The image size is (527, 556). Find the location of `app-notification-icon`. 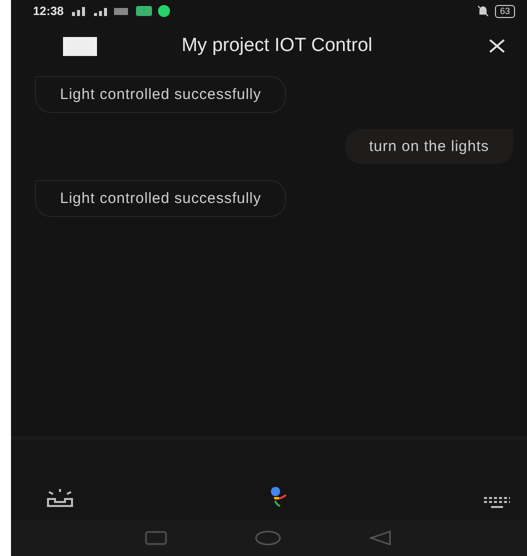

app-notification-icon is located at coordinates (144, 11).